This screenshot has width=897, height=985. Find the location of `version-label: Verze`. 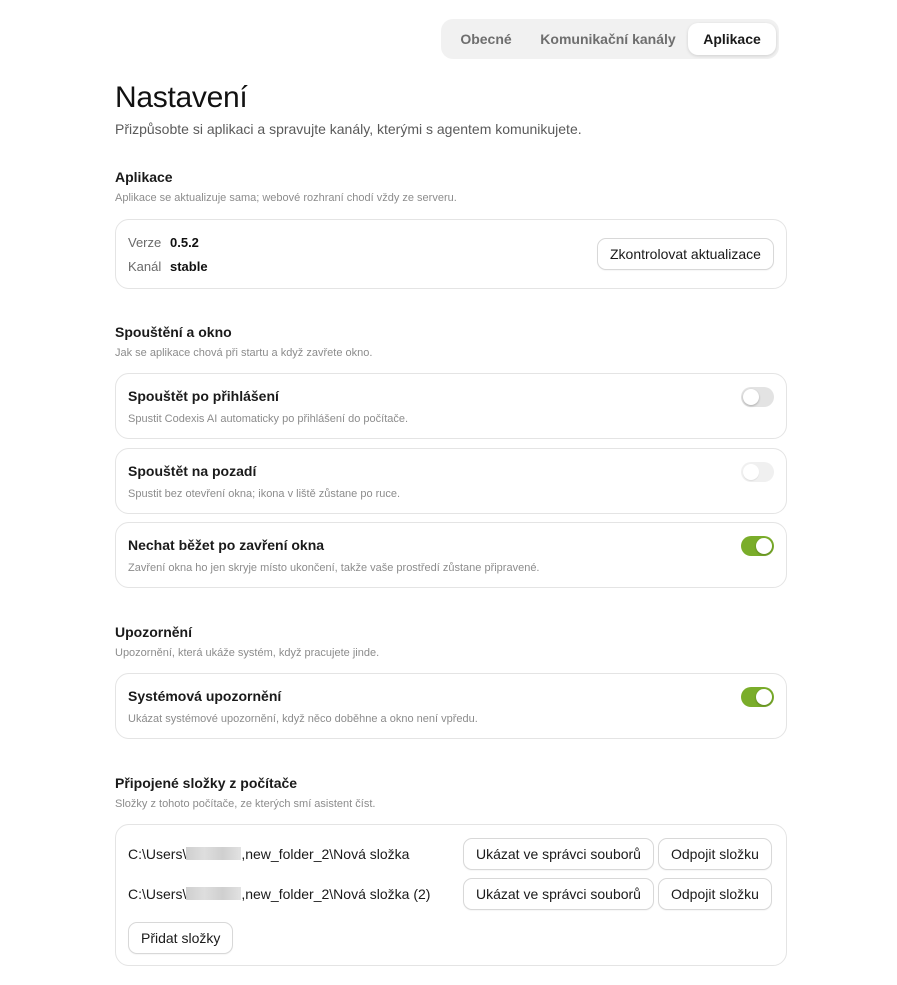

version-label: Verze is located at coordinates (145, 242).